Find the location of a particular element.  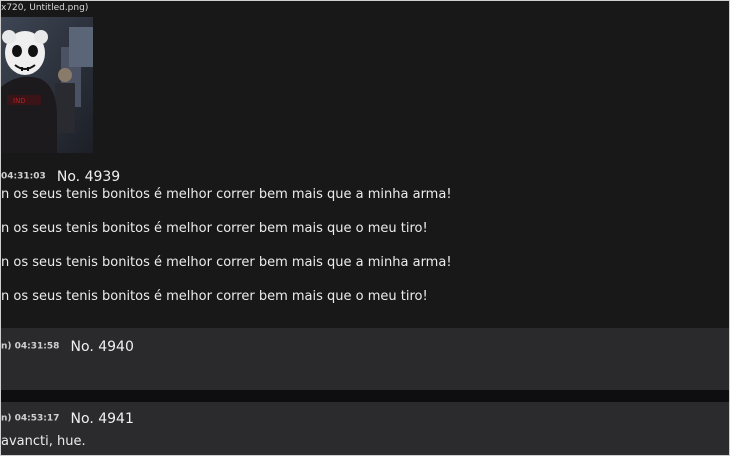

post-image-thumbnail: IND is located at coordinates (47, 85).